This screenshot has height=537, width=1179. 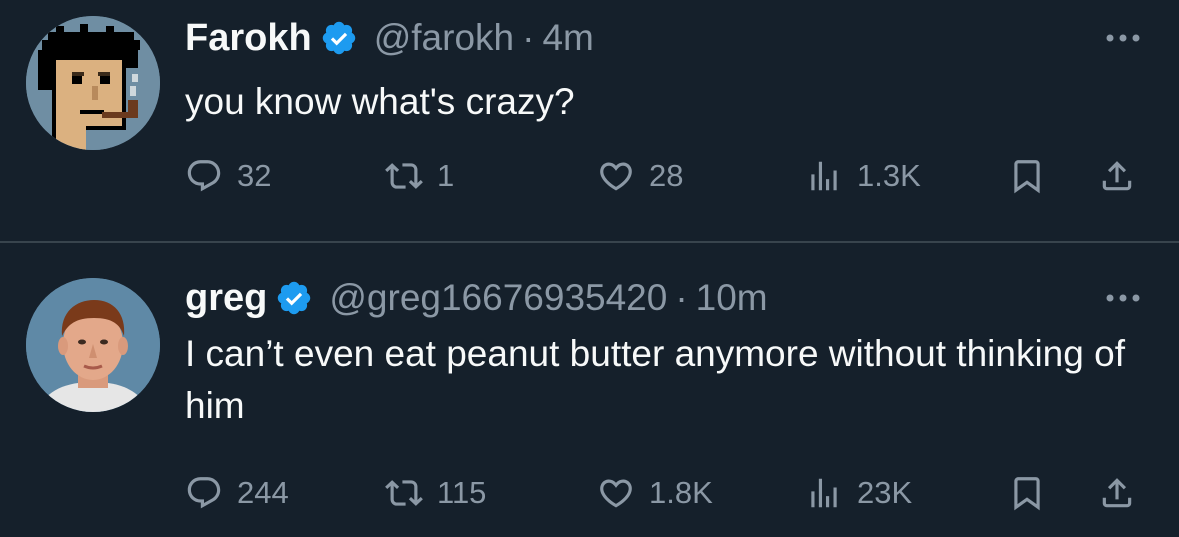 I want to click on views-button: 23K, so click(x=858, y=493).